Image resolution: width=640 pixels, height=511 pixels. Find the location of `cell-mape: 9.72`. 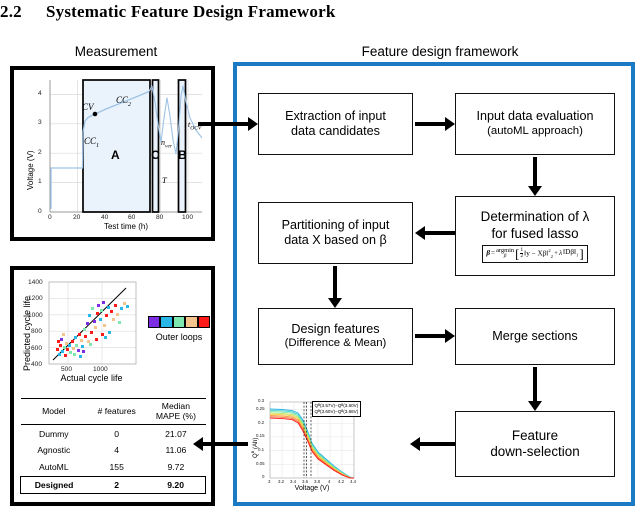

cell-mape: 9.72 is located at coordinates (176, 467).